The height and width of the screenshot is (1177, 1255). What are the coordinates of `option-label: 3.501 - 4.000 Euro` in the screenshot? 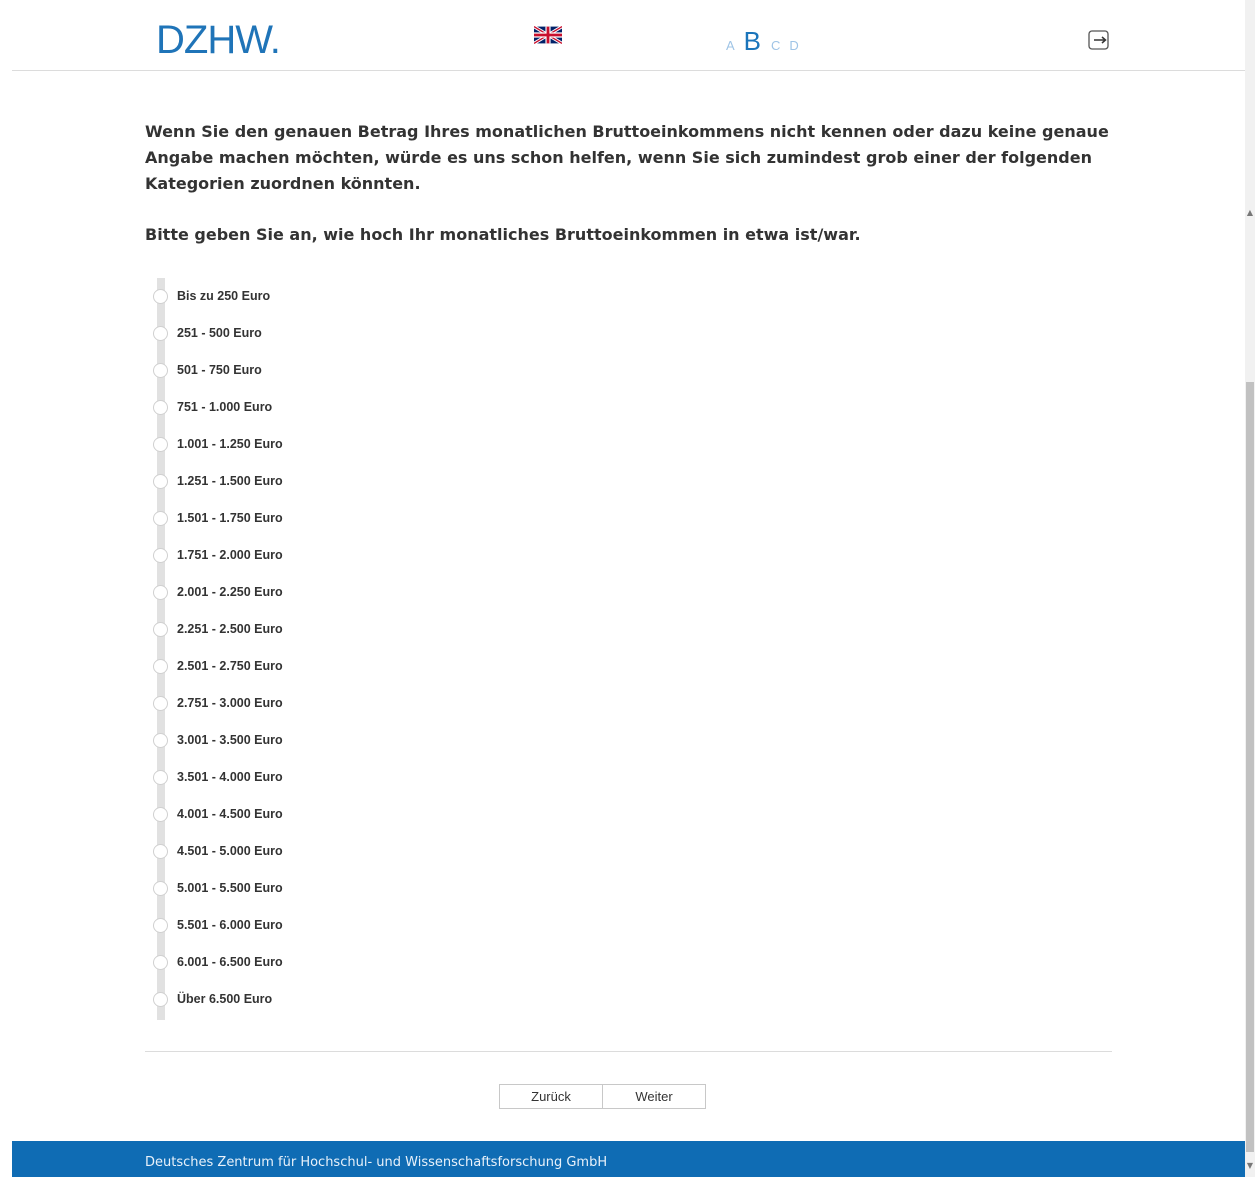 It's located at (230, 777).